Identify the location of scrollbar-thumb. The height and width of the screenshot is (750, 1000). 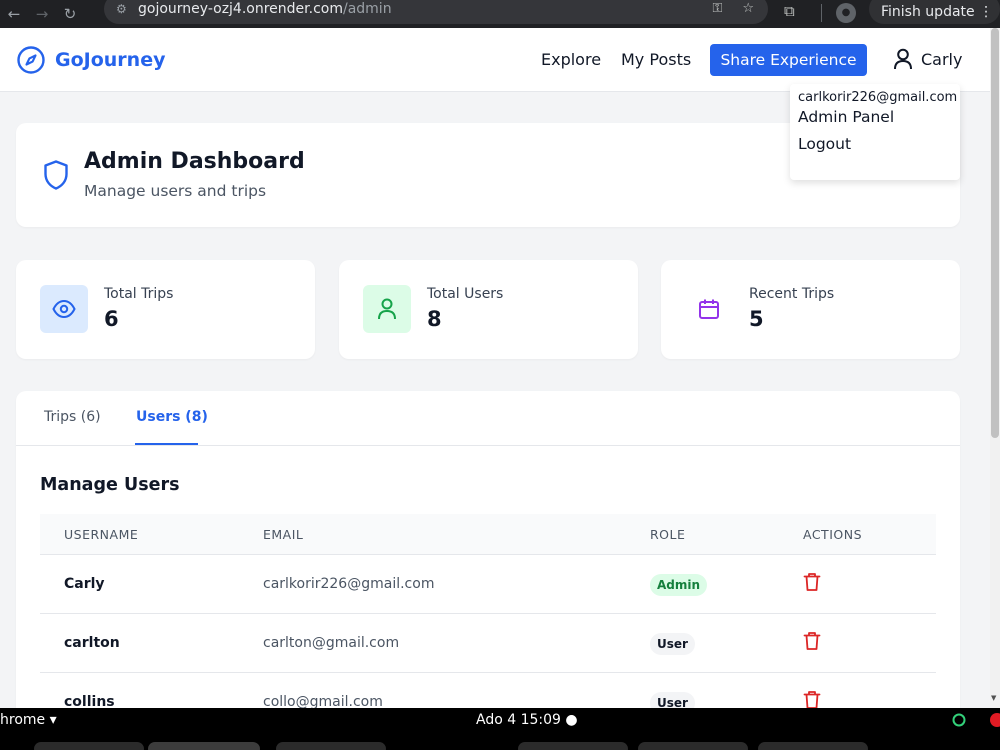
(995, 233).